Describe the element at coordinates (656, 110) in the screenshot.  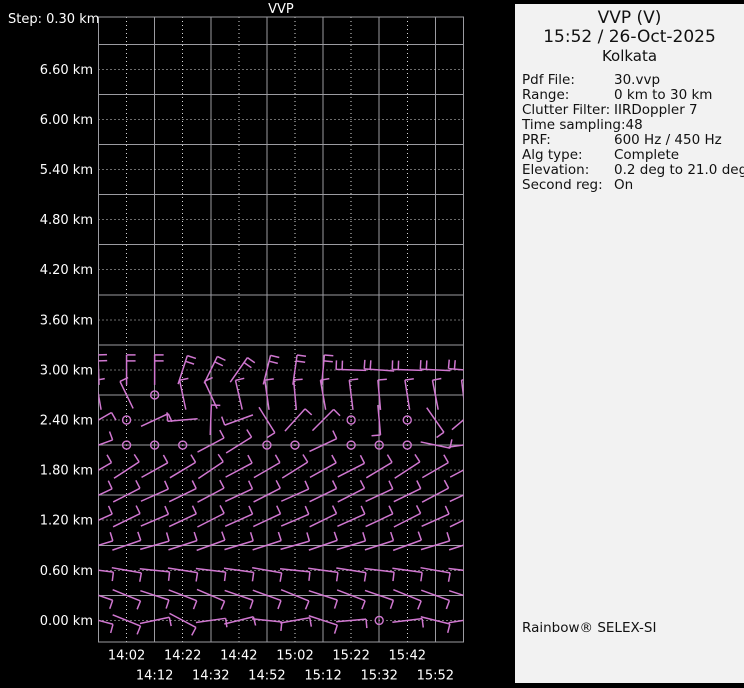
I see `field-value: IIRDoppler 7` at that location.